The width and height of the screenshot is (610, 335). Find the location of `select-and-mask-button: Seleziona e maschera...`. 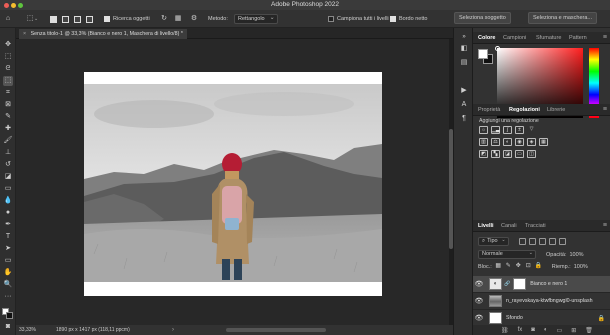

select-and-mask-button: Seleziona e maschera... is located at coordinates (563, 18).